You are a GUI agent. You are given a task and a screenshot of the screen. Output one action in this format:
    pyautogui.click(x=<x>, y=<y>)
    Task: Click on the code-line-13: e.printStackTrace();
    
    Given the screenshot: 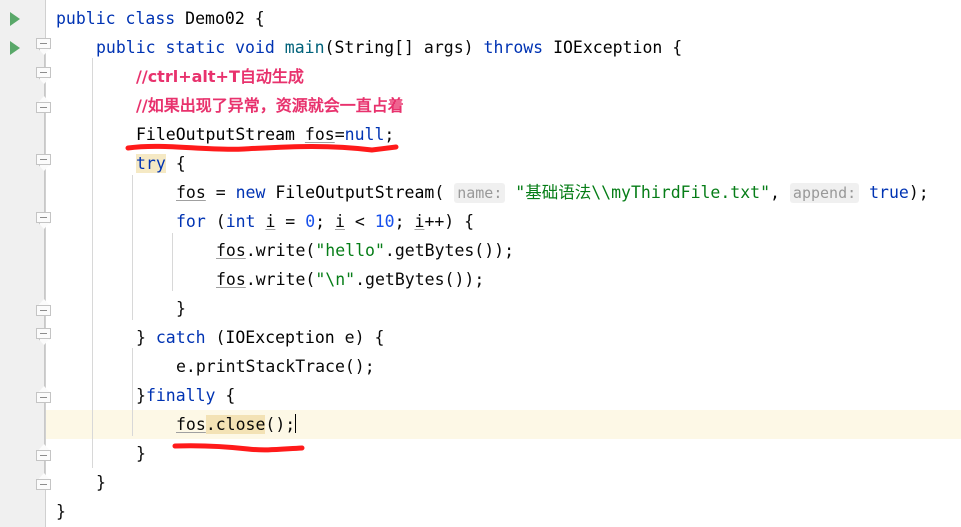 What is the action you would take?
    pyautogui.click(x=275, y=366)
    